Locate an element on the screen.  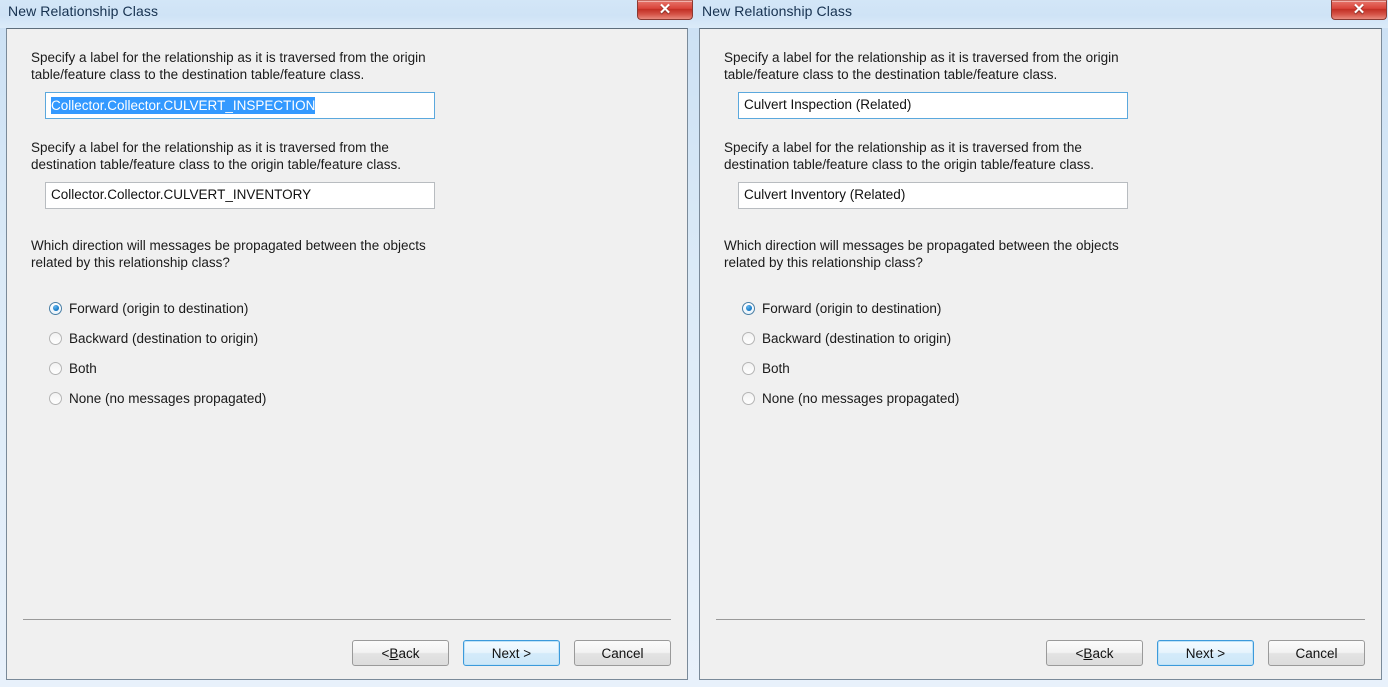
backward-label-input: Collector.Collector.CULVERT_INVENTORY is located at coordinates (240, 195).